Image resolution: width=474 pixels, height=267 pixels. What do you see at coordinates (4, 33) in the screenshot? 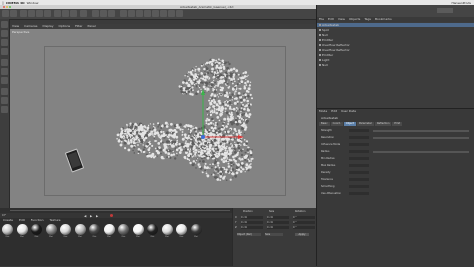
I see `model-mode-icon` at bounding box center [4, 33].